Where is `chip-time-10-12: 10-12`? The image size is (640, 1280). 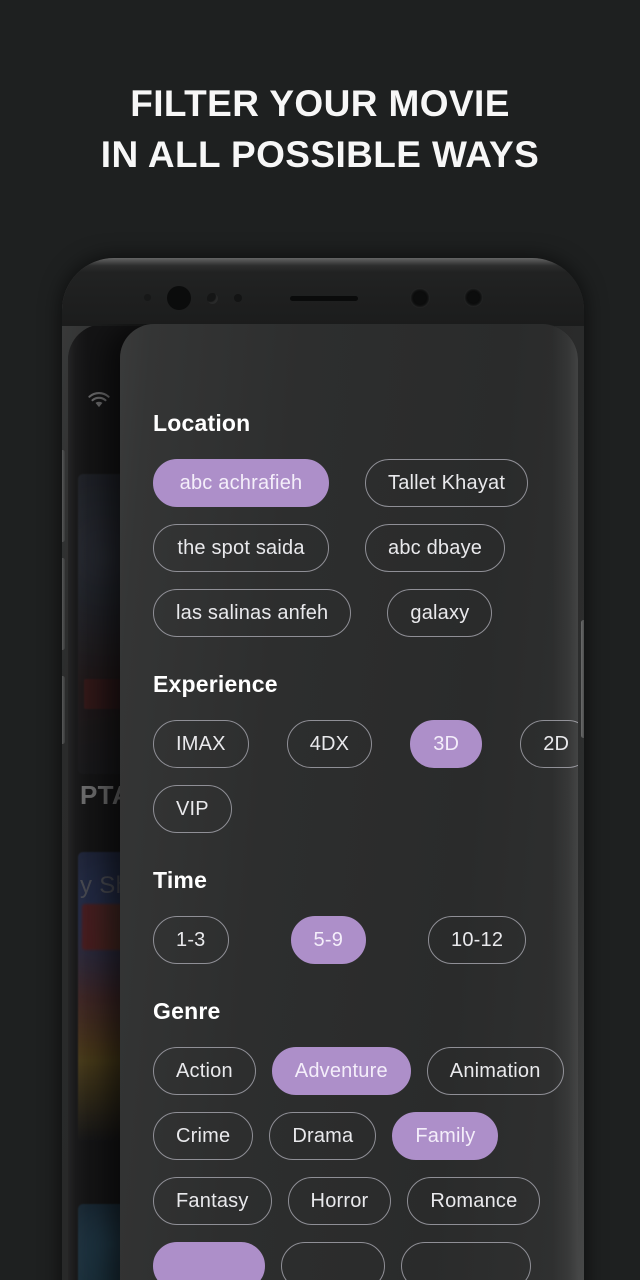 chip-time-10-12: 10-12 is located at coordinates (477, 940).